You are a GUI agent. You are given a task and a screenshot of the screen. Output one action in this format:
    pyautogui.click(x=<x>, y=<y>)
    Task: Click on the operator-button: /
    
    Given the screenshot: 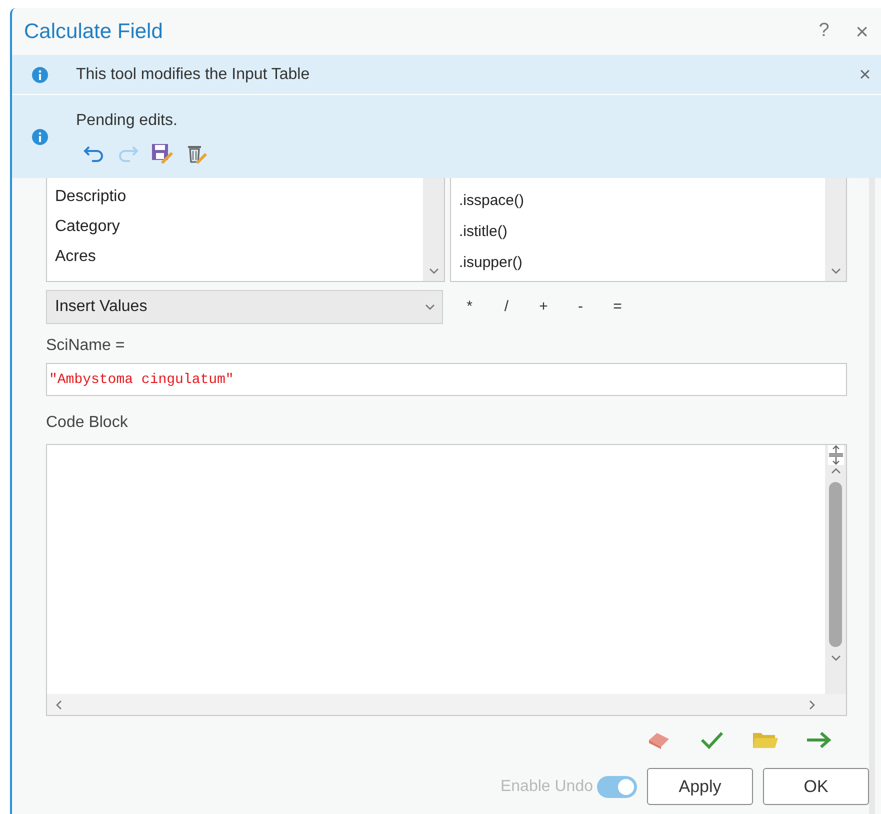 What is the action you would take?
    pyautogui.click(x=506, y=307)
    